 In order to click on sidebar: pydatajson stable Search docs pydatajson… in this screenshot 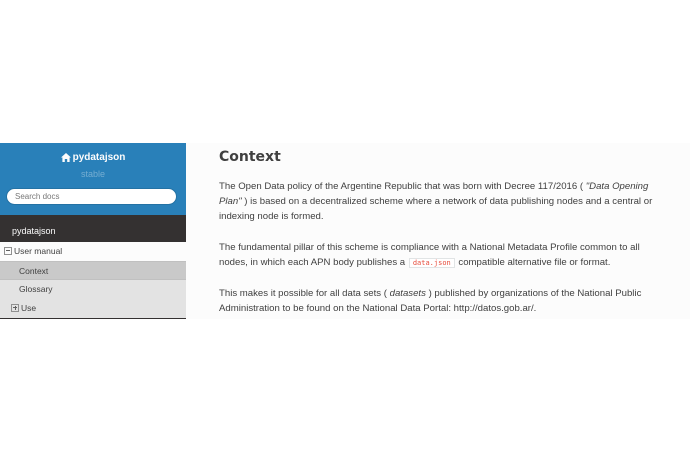, I will do `click(93, 231)`.